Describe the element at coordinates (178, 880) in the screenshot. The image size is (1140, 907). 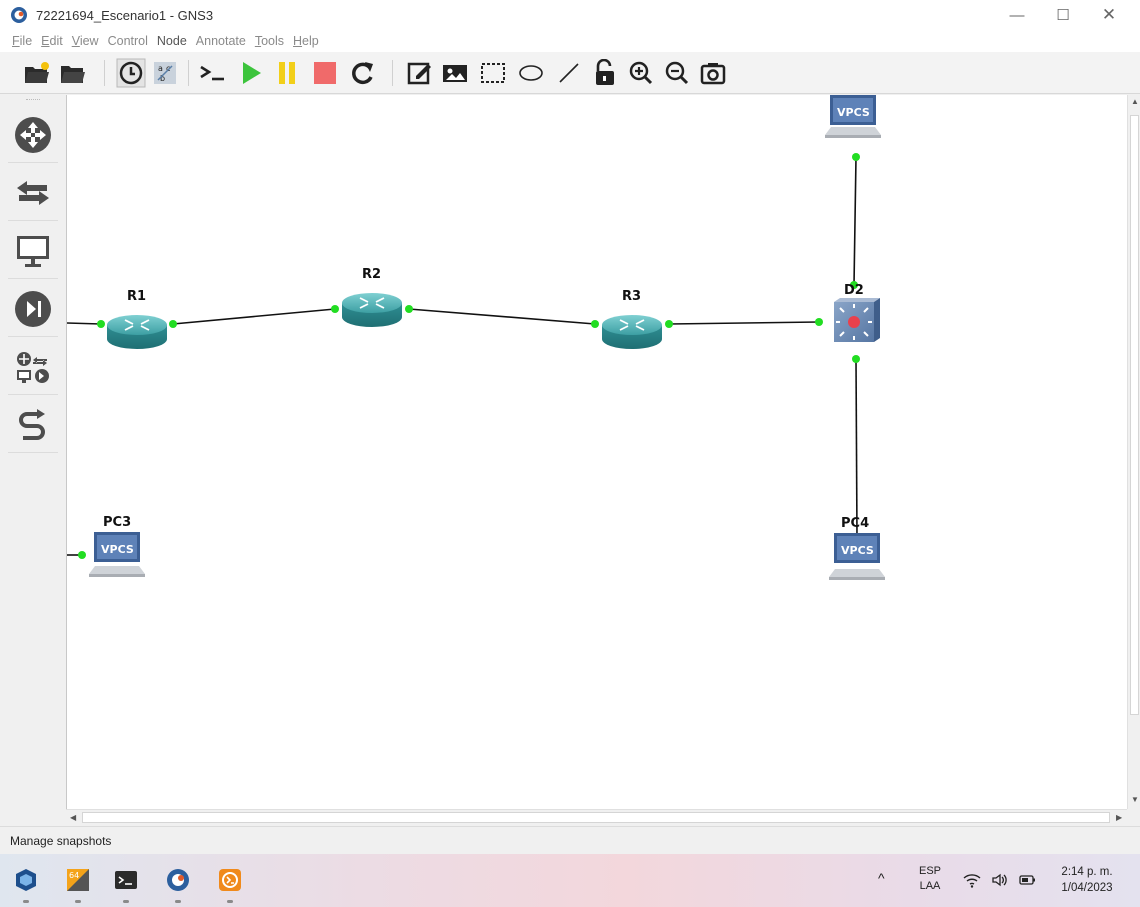
I see `gns3-taskbar-icon` at that location.